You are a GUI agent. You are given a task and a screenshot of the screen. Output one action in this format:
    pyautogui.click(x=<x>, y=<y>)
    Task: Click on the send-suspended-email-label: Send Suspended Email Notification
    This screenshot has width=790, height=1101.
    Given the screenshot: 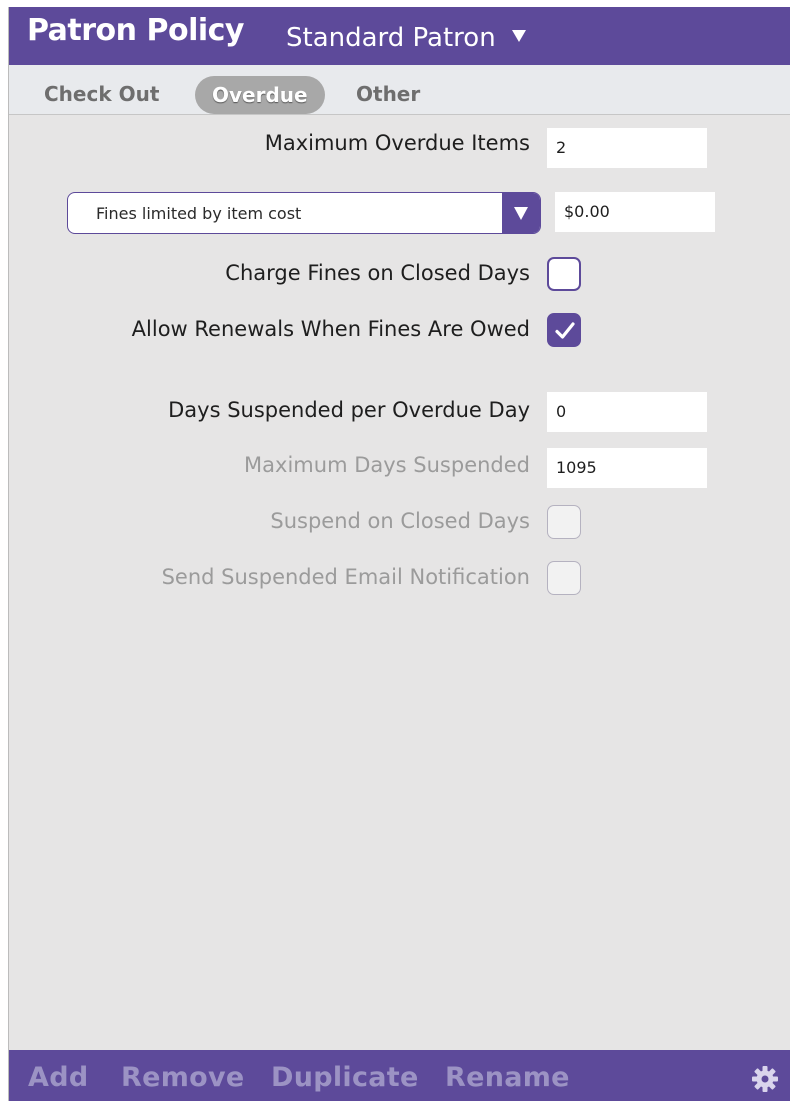 What is the action you would take?
    pyautogui.click(x=345, y=577)
    